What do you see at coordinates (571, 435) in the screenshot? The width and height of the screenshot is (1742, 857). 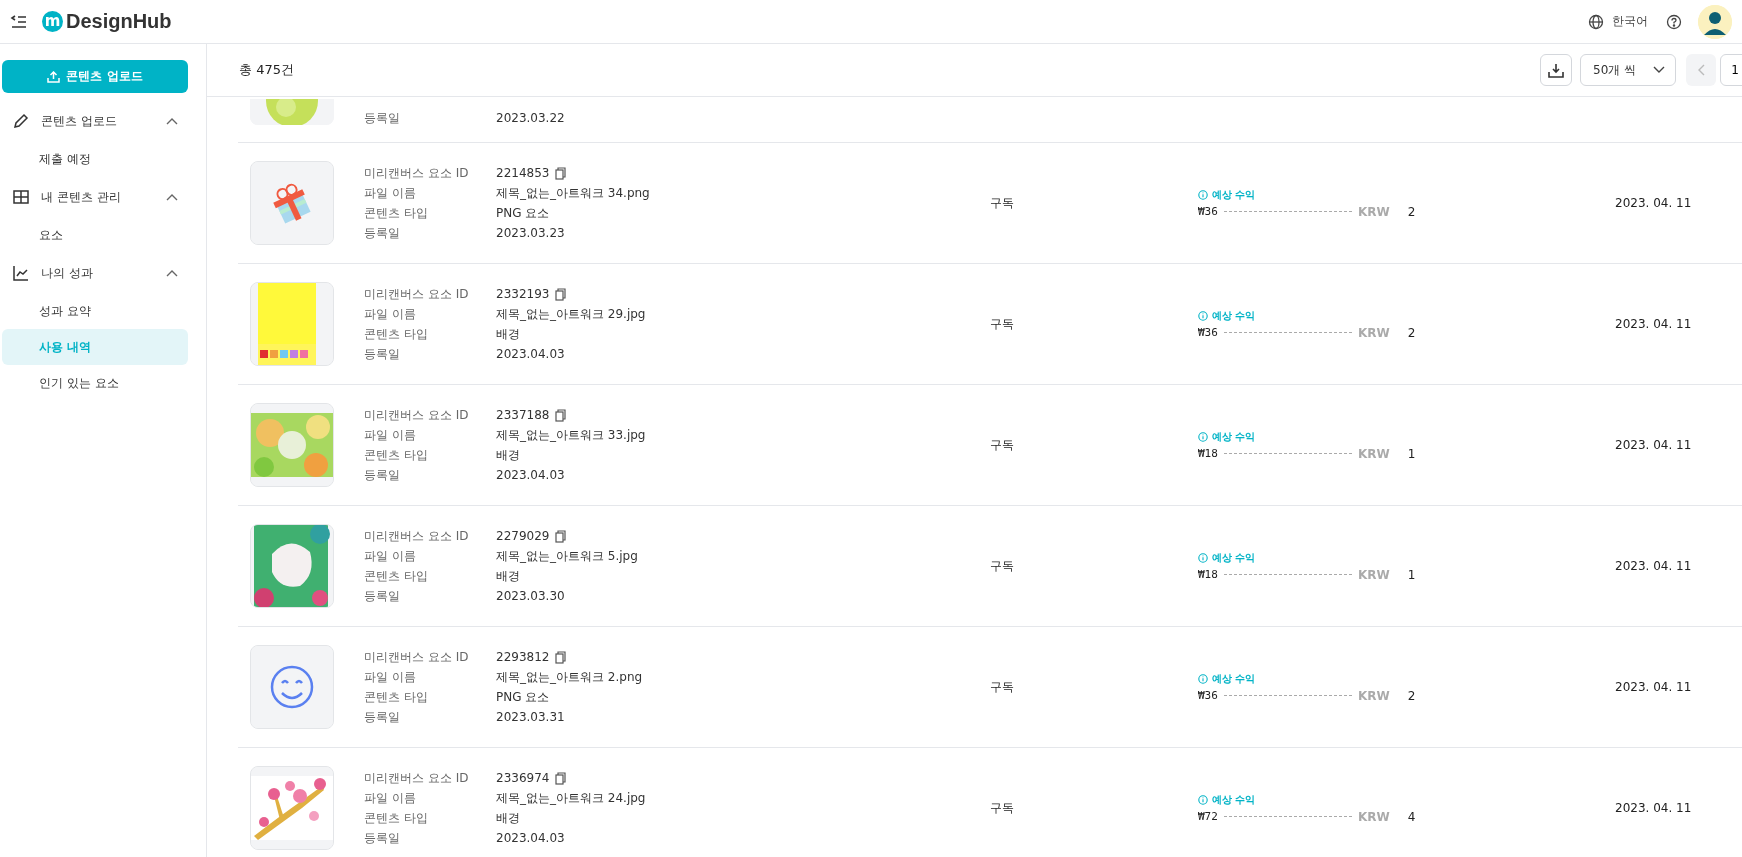 I see `field-value: 제목_없는_아트워크 33.jpg` at bounding box center [571, 435].